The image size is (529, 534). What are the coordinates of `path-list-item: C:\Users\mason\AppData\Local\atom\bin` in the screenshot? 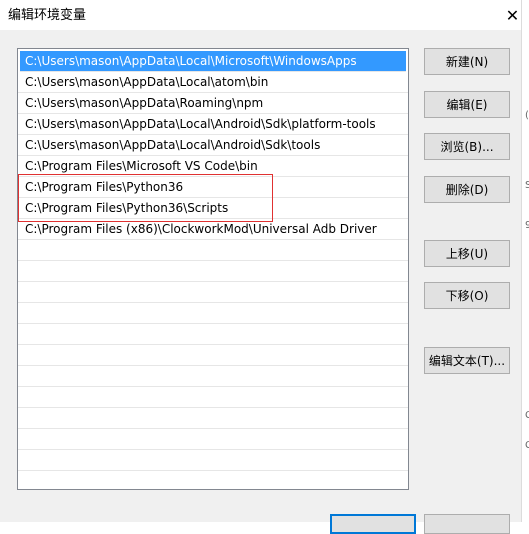 It's located at (213, 82).